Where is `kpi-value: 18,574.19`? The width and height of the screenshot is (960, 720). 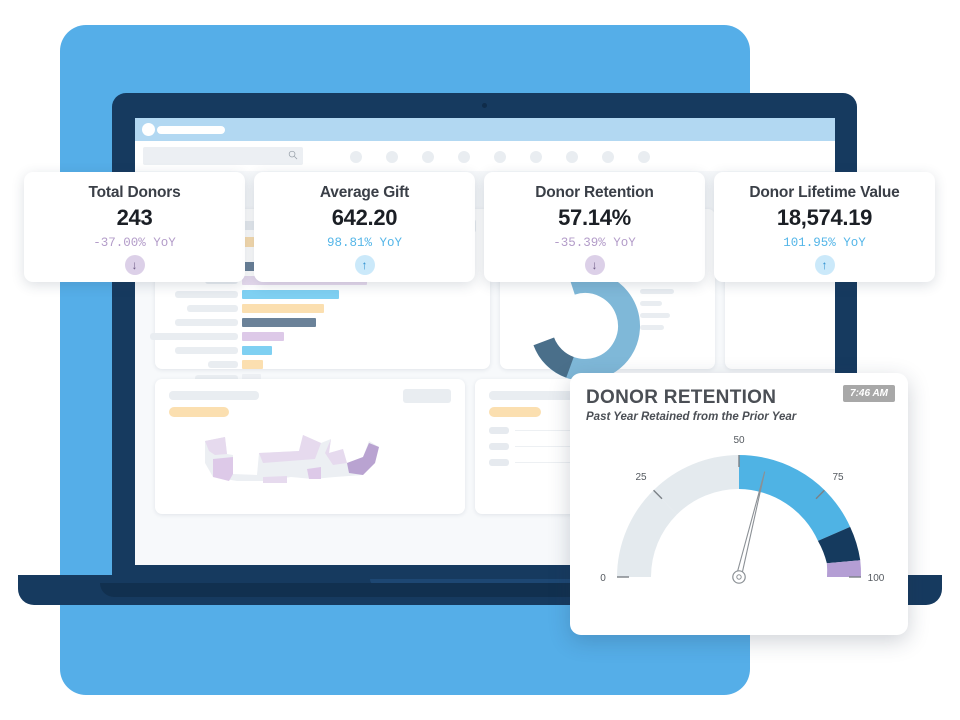
kpi-value: 18,574.19 is located at coordinates (824, 217).